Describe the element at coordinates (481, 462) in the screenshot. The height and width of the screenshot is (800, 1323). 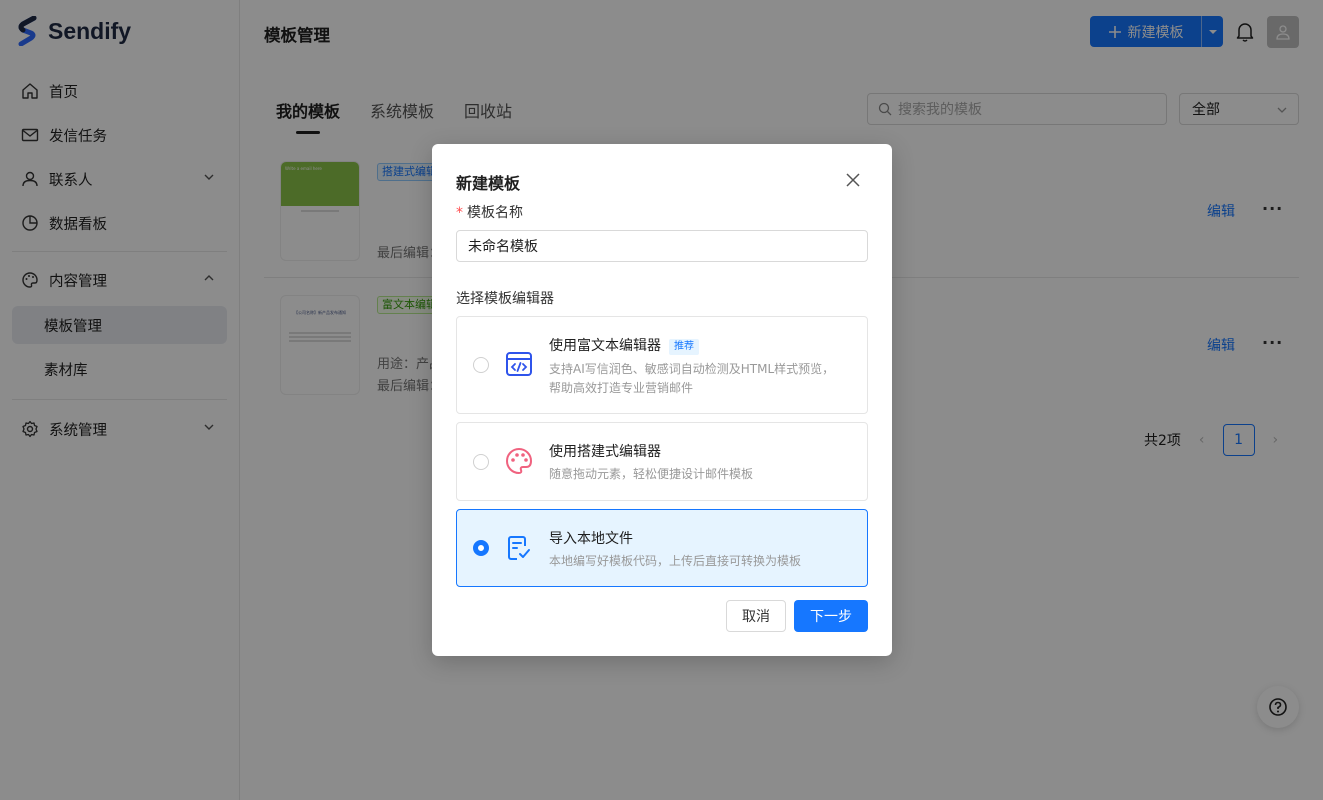
I see `radio-builder` at that location.